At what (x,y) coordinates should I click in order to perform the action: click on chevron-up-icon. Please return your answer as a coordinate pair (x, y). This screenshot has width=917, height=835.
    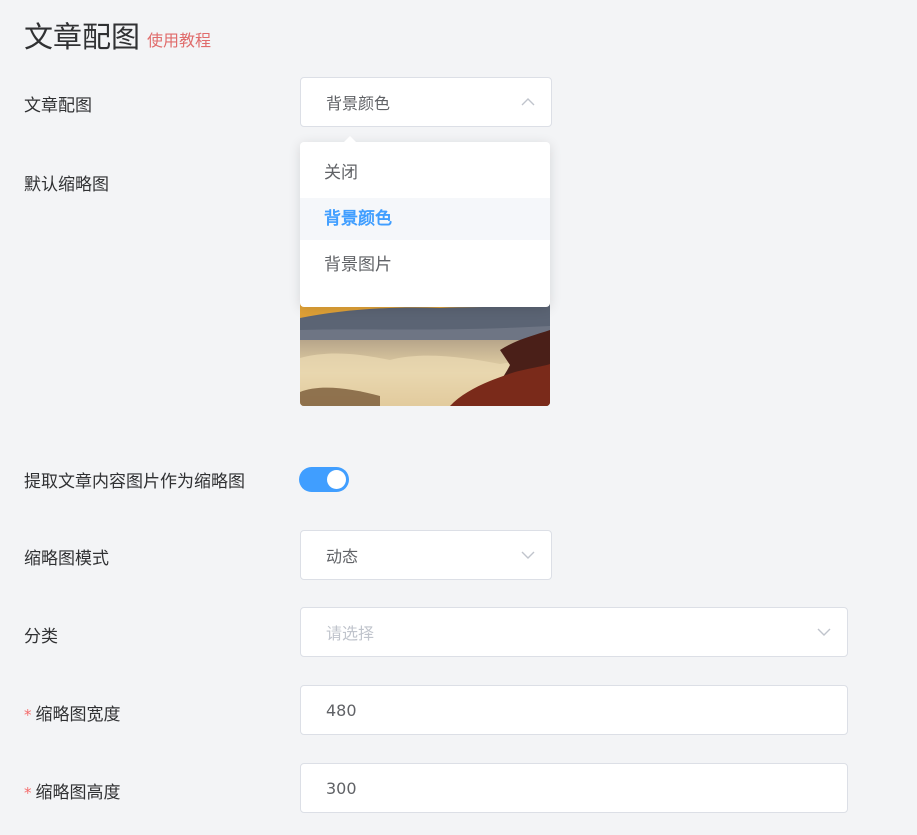
    Looking at the image, I should click on (528, 102).